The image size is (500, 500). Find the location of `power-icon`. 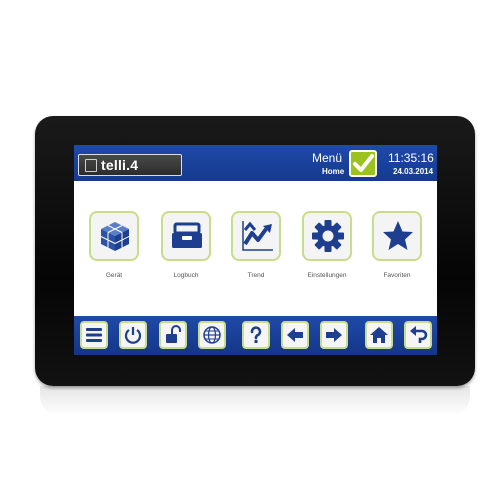

power-icon is located at coordinates (133, 335).